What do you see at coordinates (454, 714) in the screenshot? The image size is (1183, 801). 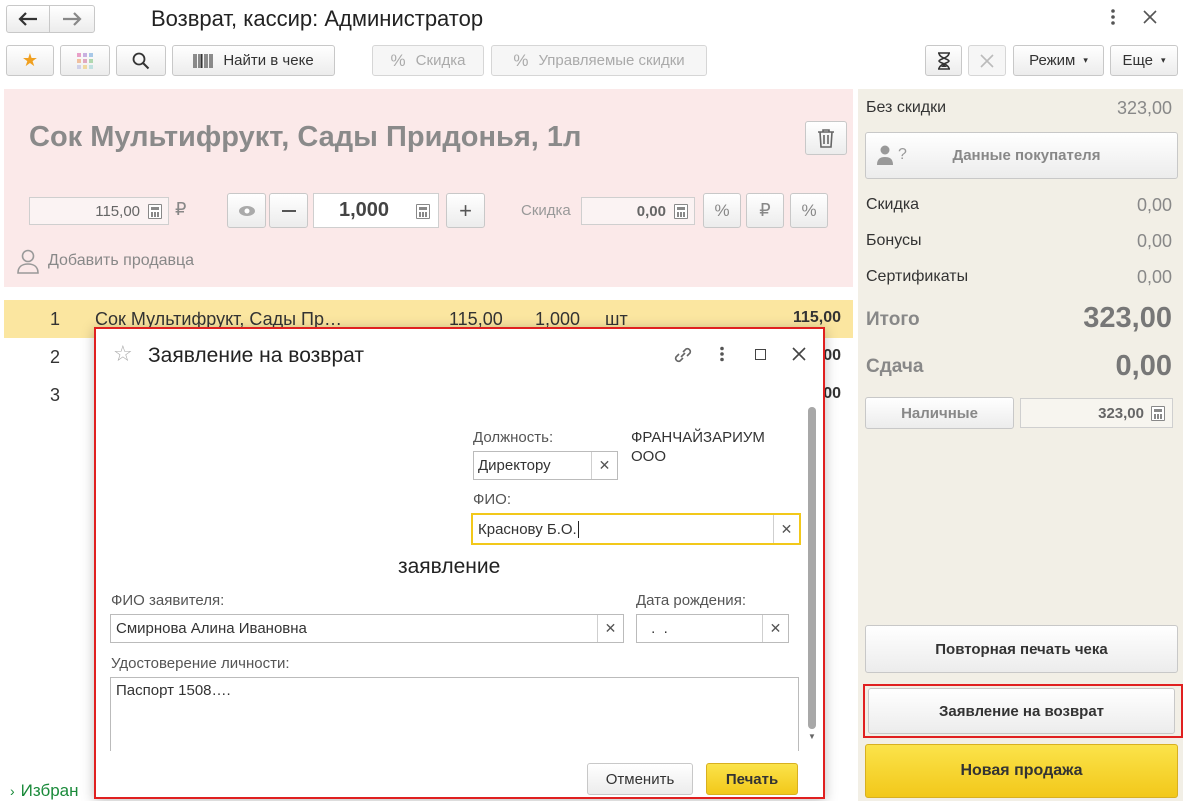 I see `id-document-textarea: Паспорт 1508….` at bounding box center [454, 714].